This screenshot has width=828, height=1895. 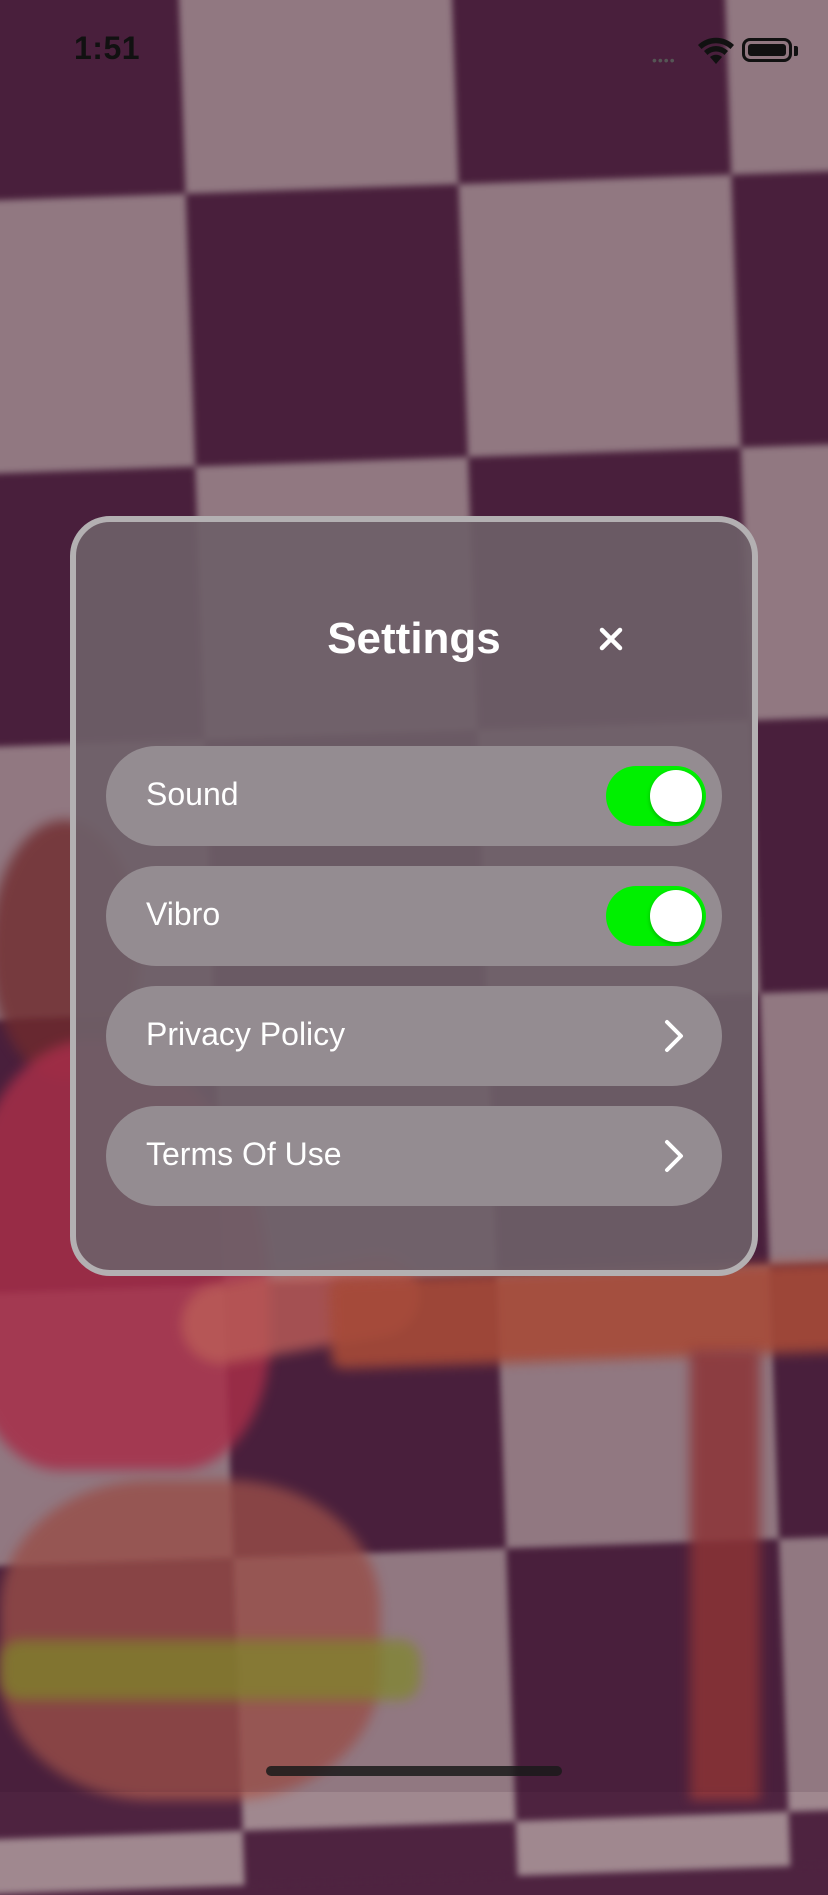 What do you see at coordinates (107, 48) in the screenshot?
I see `status-time: 1:51` at bounding box center [107, 48].